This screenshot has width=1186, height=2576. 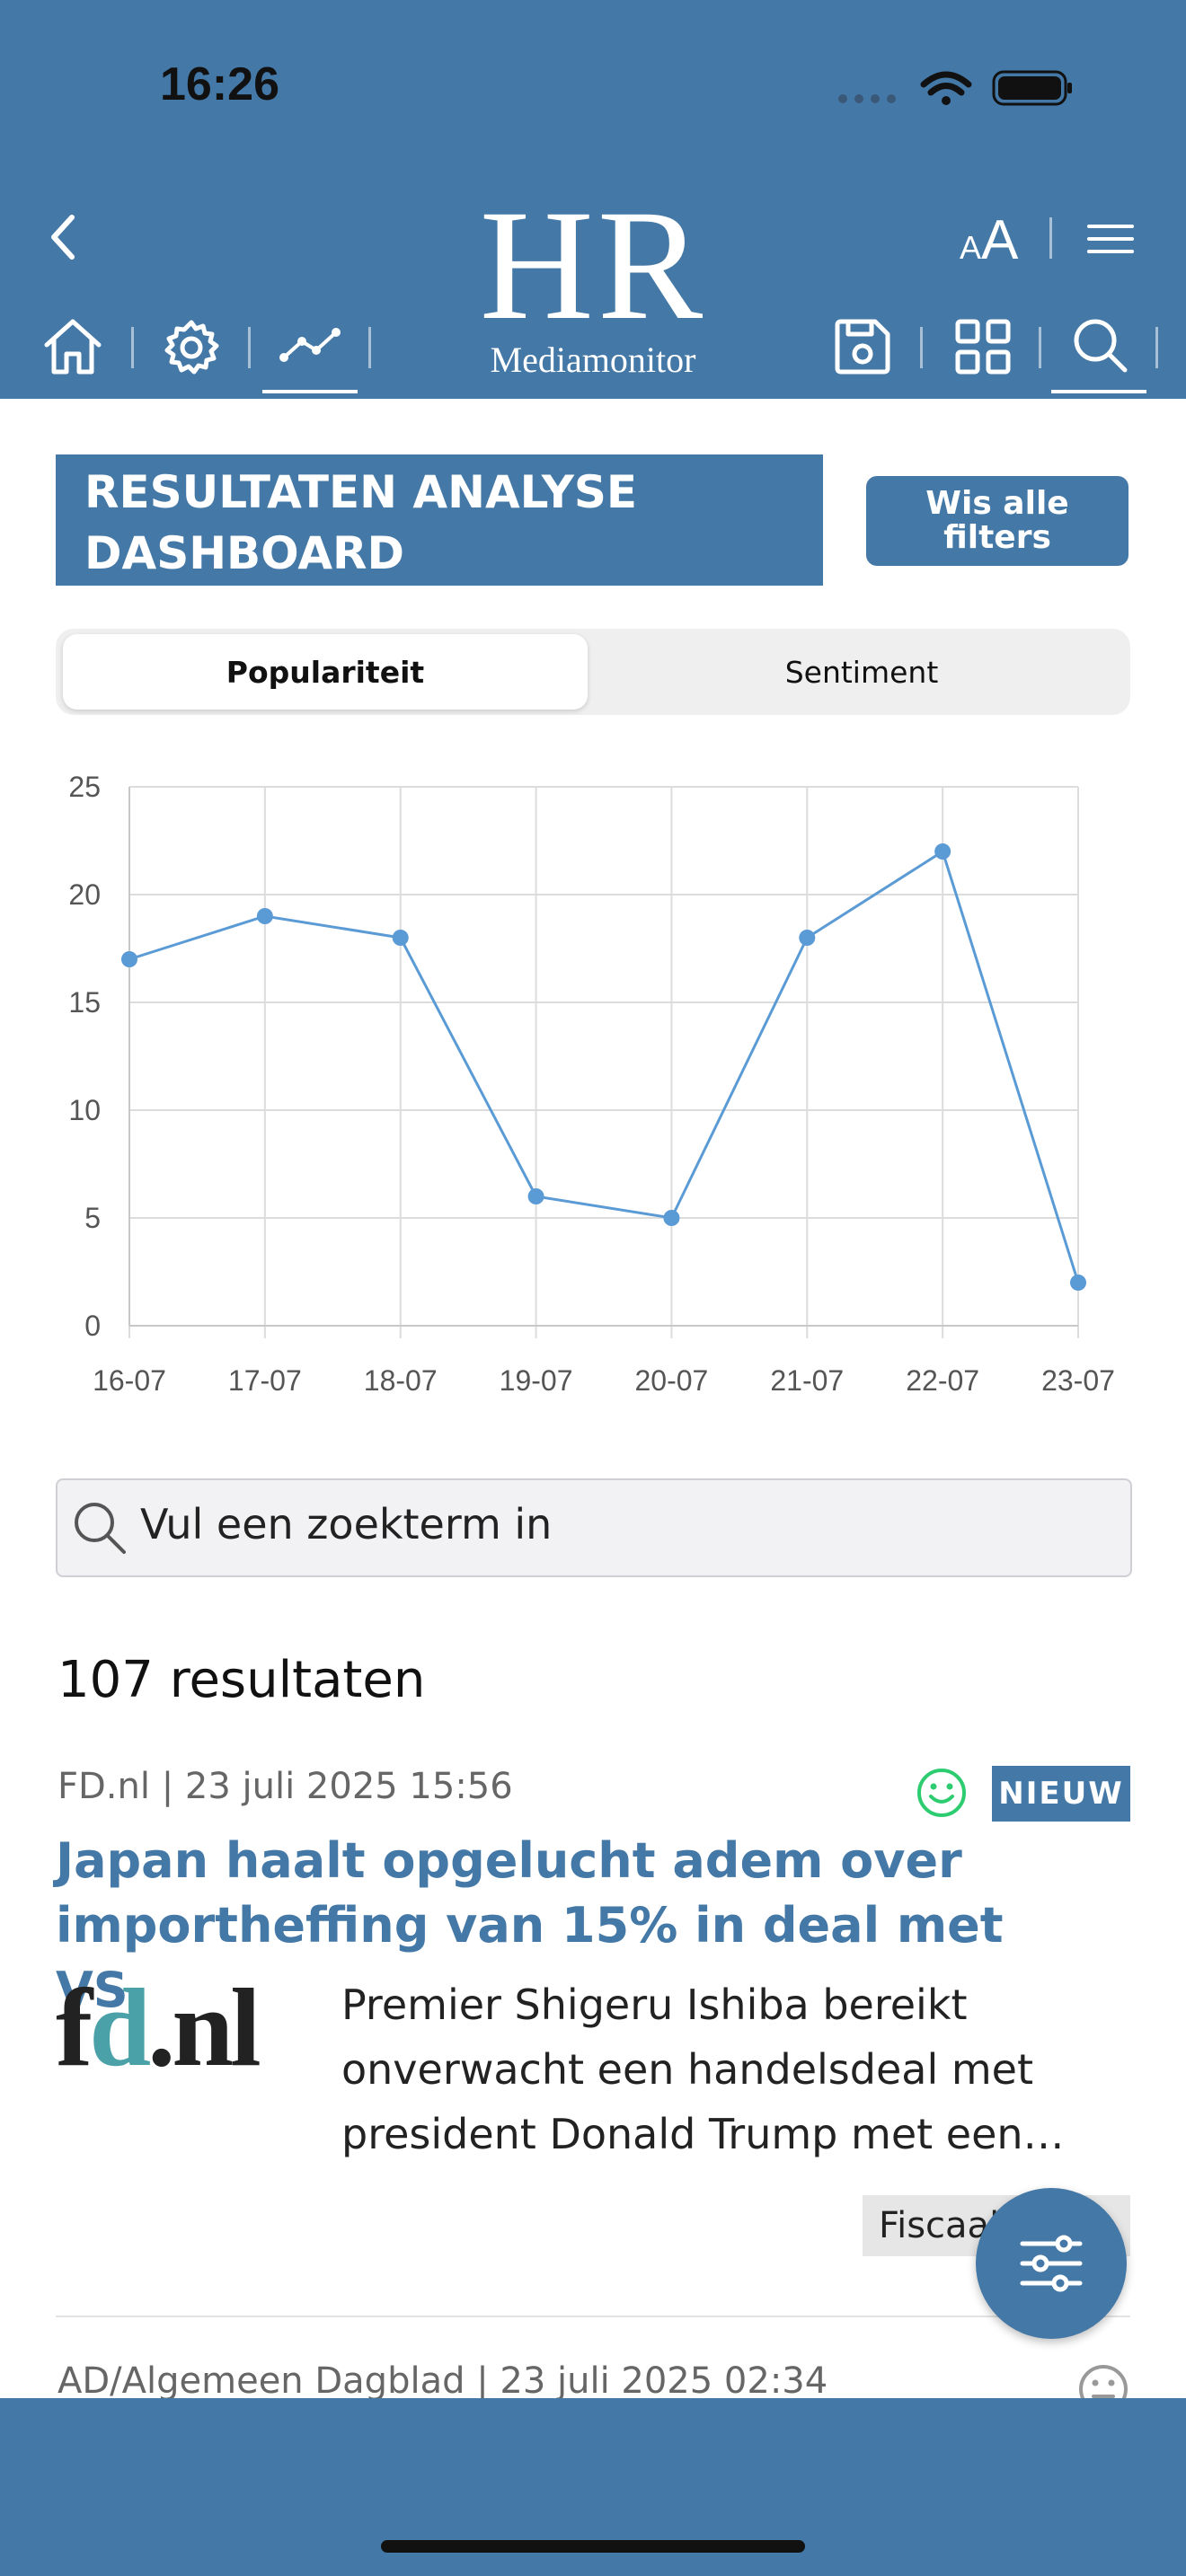 I want to click on positive-sentiment-icon, so click(x=942, y=1793).